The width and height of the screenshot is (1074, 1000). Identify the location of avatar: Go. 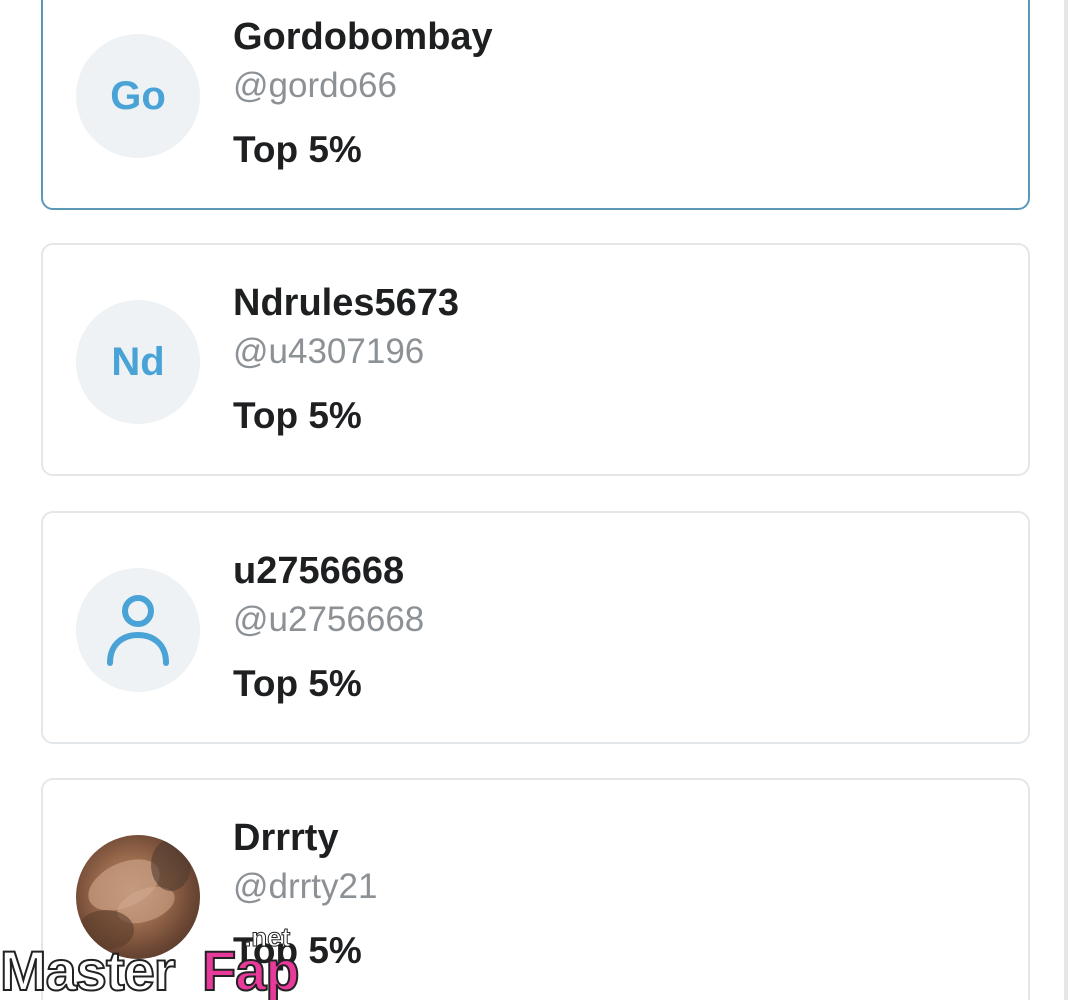
(138, 96).